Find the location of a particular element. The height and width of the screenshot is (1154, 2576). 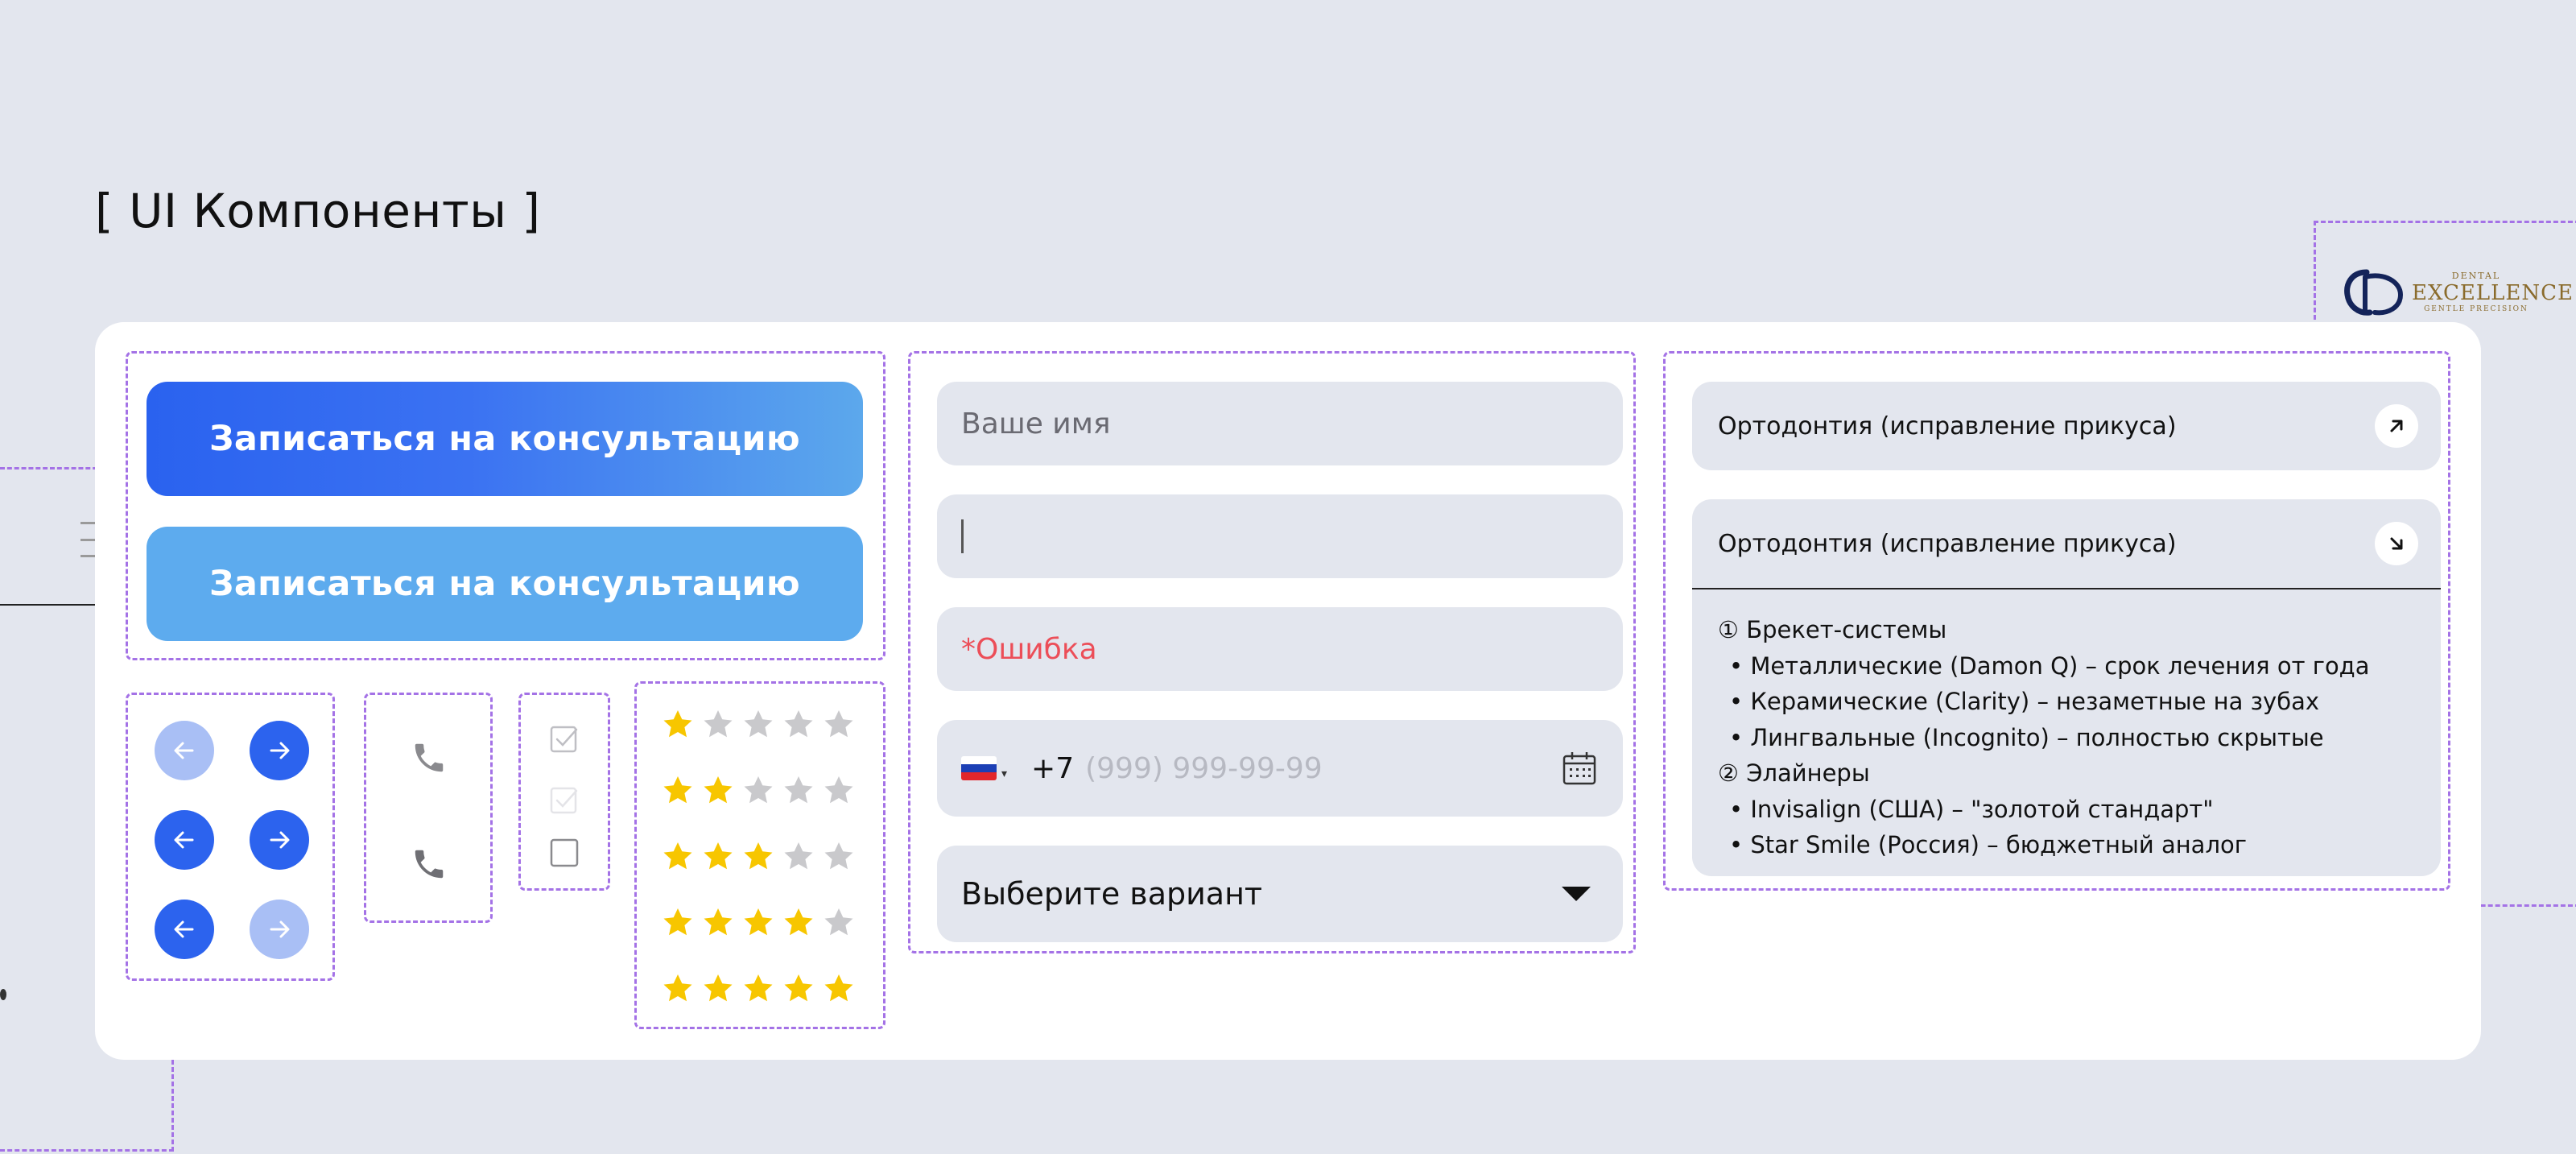

accordion-divider is located at coordinates (2066, 588).